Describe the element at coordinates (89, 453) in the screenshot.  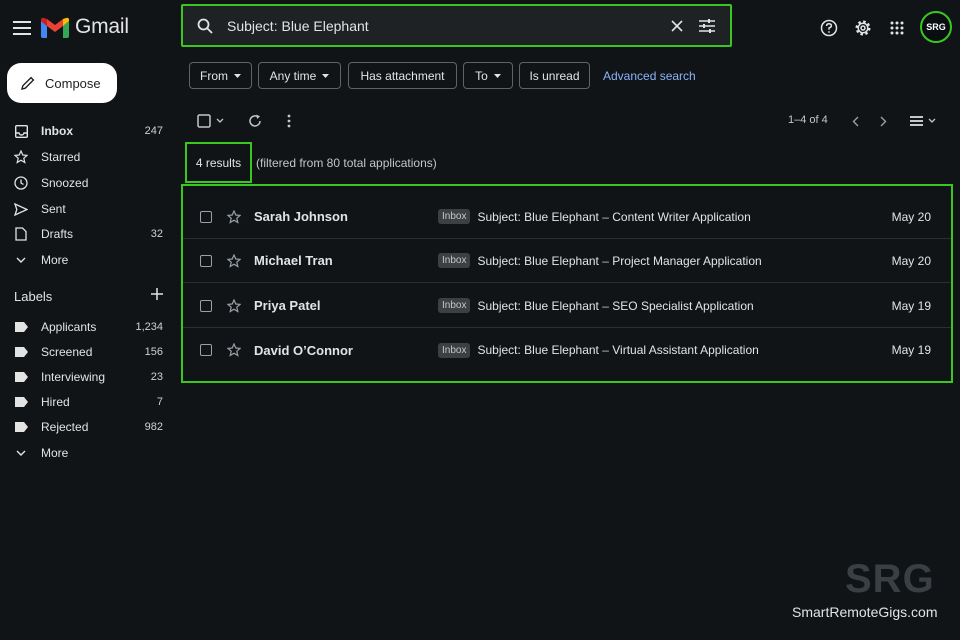
I see `labels-more: More` at that location.